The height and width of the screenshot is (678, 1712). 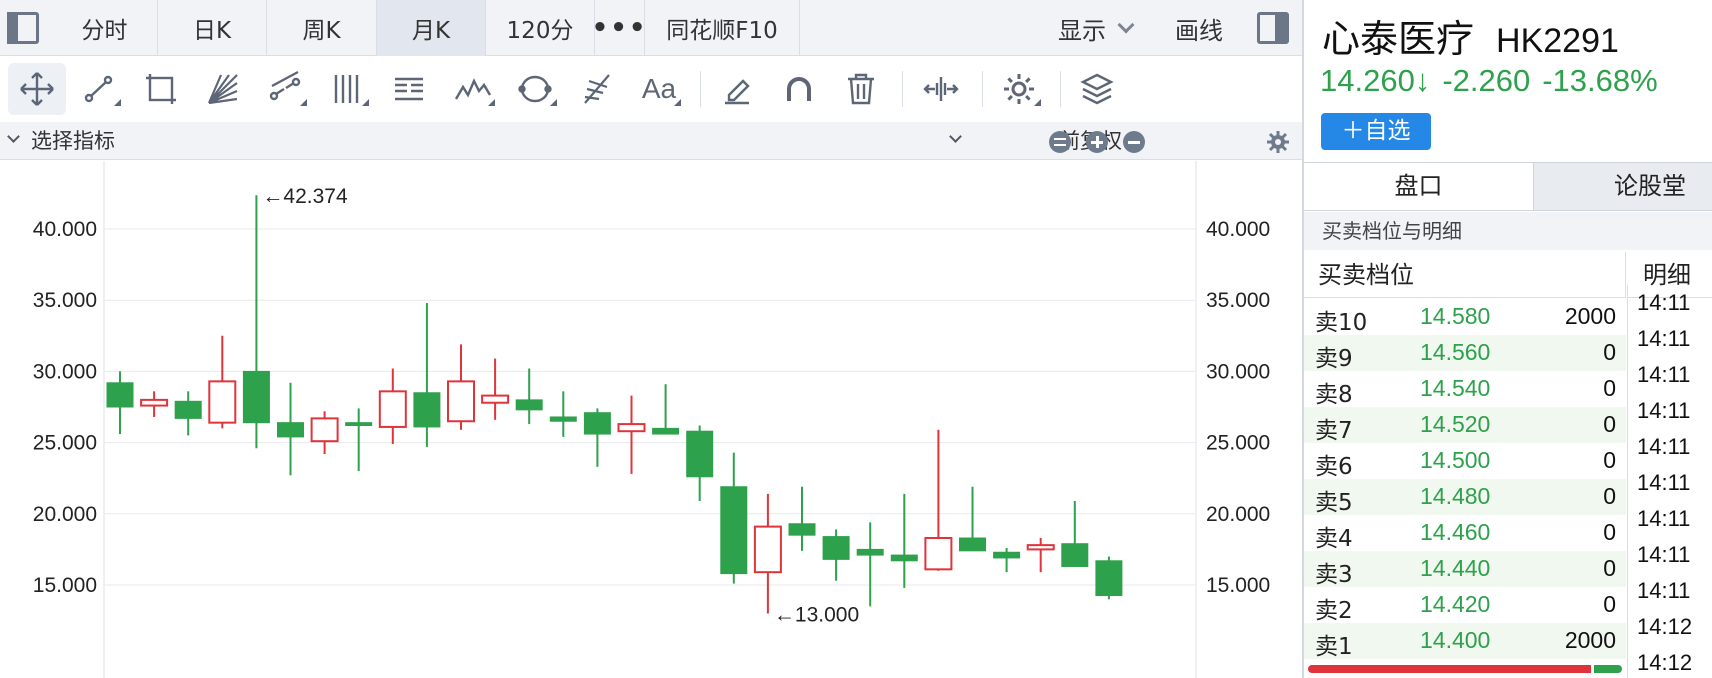 What do you see at coordinates (1341, 323) in the screenshot?
I see `order-level-label: 卖10` at bounding box center [1341, 323].